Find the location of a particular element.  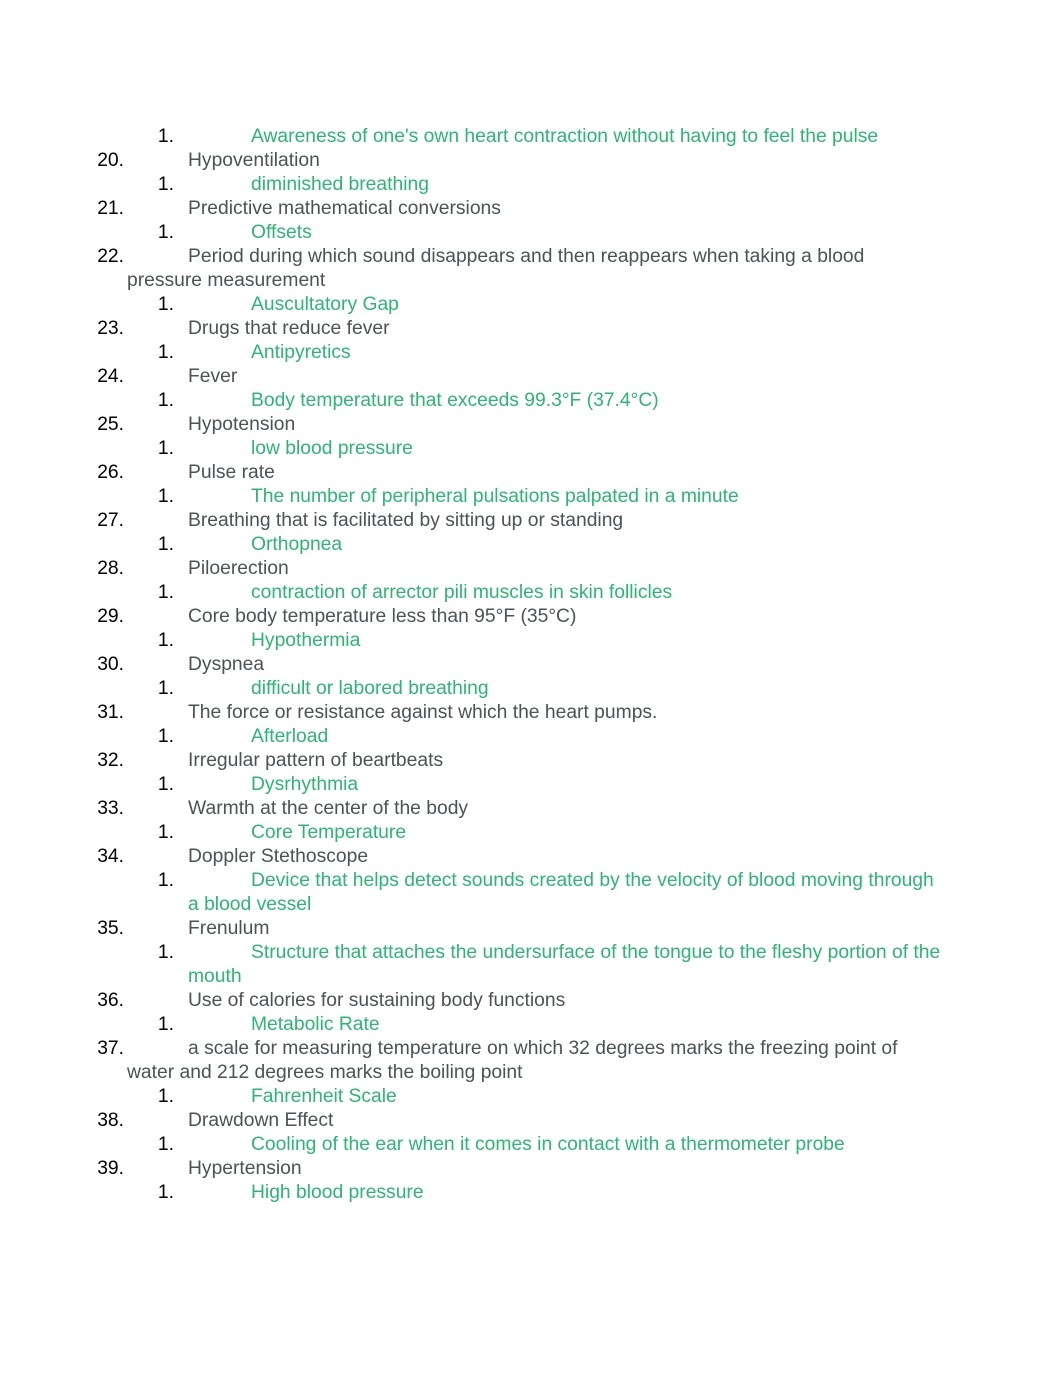

question-number: 37. is located at coordinates (110, 1048).